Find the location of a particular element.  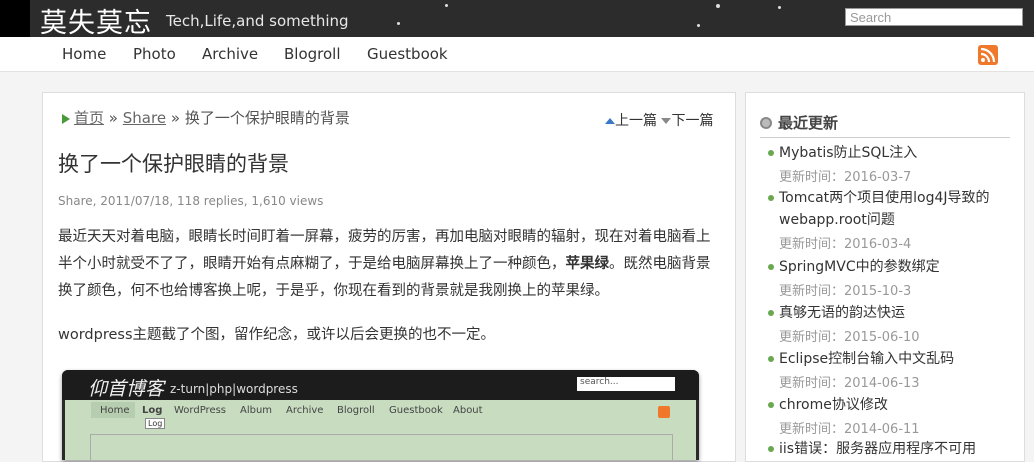

prev-post-link: 上一篇 is located at coordinates (636, 121).